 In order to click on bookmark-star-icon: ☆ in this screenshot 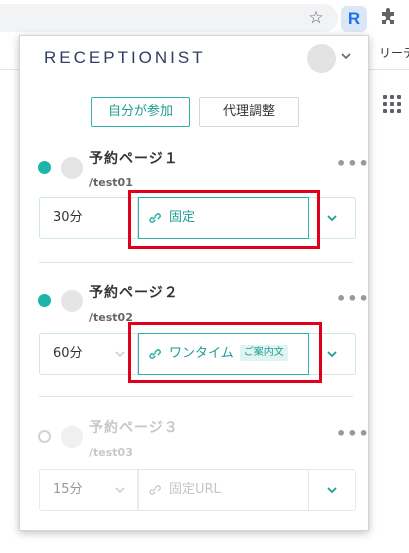, I will do `click(316, 18)`.